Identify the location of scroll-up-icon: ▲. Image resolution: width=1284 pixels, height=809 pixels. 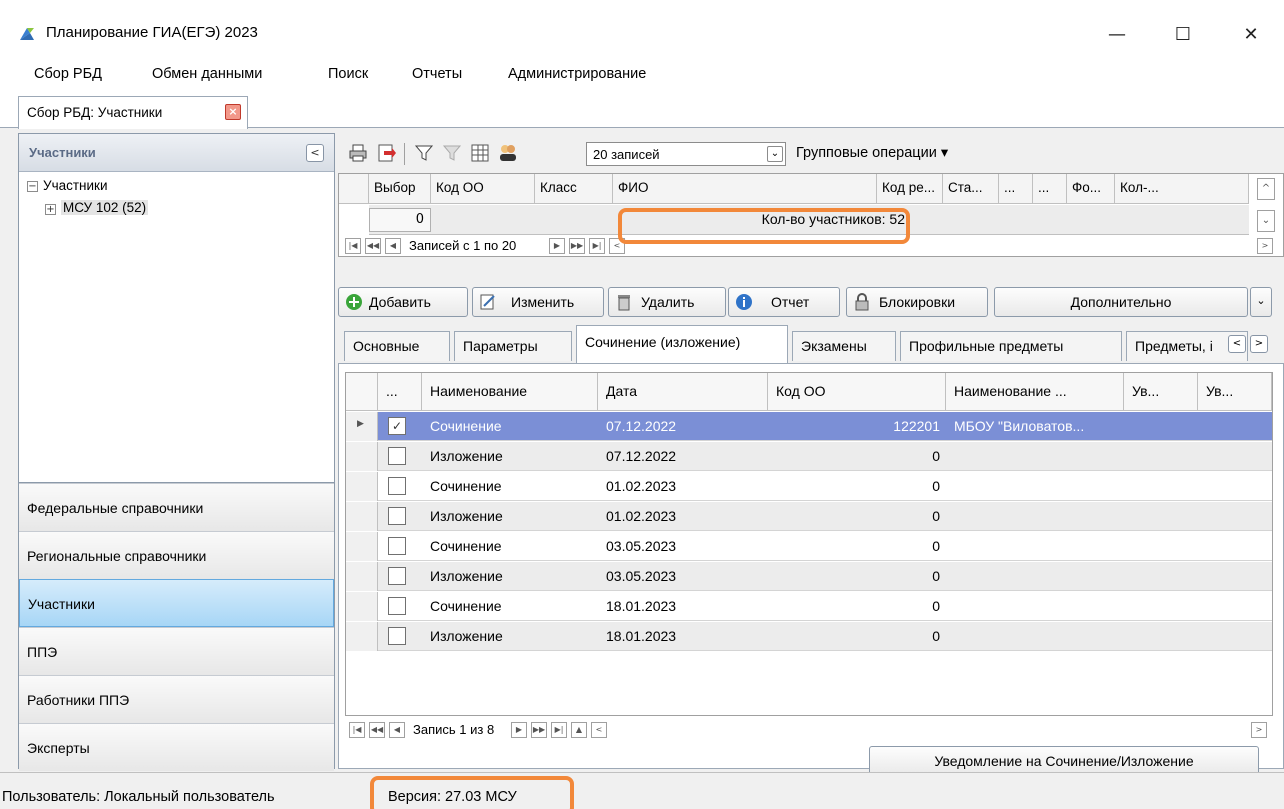
(579, 730).